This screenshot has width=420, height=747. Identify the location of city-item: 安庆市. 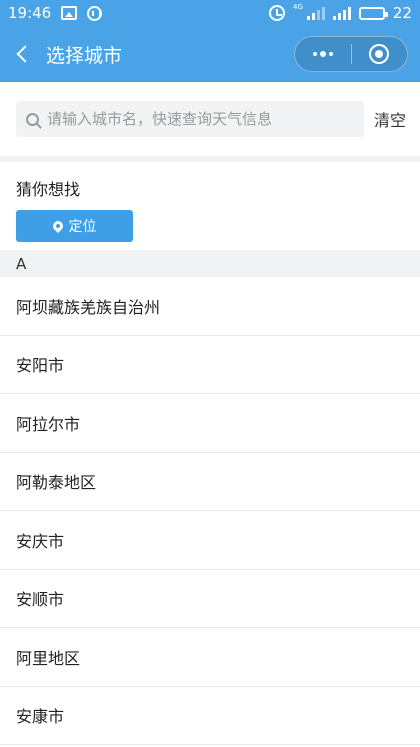
(210, 540).